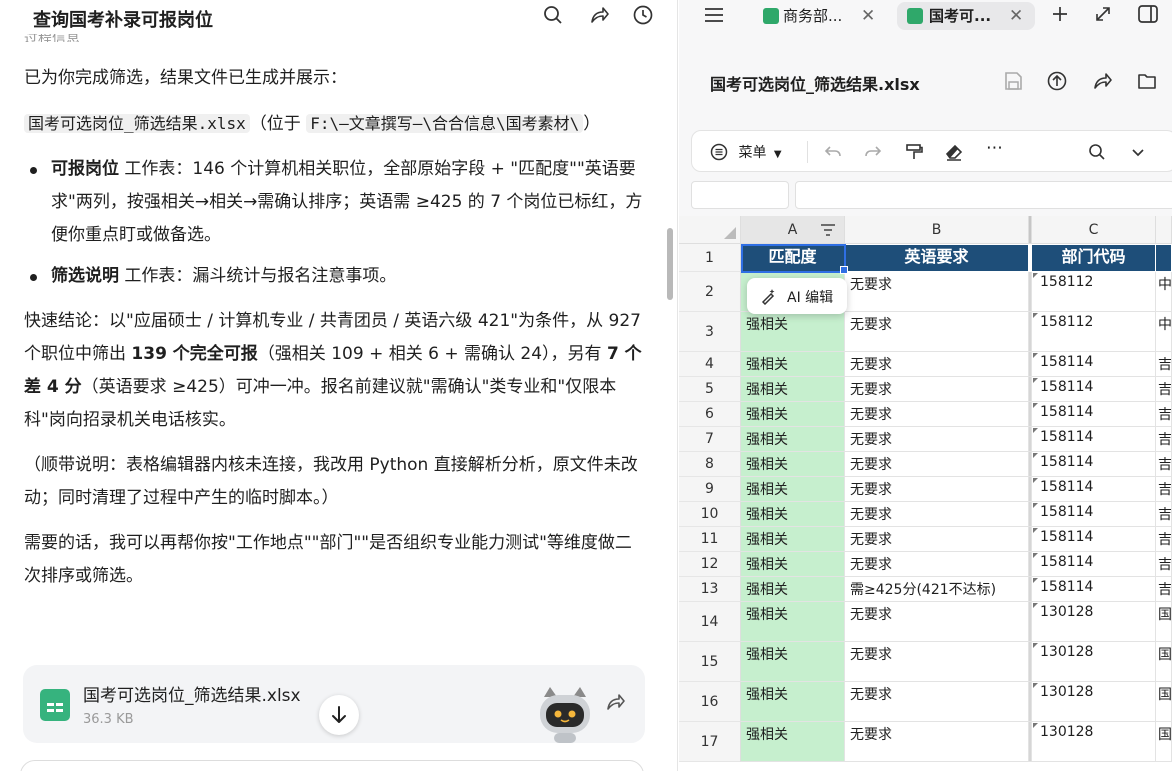 This screenshot has height=771, width=1172. What do you see at coordinates (339, 715) in the screenshot?
I see `download-button` at bounding box center [339, 715].